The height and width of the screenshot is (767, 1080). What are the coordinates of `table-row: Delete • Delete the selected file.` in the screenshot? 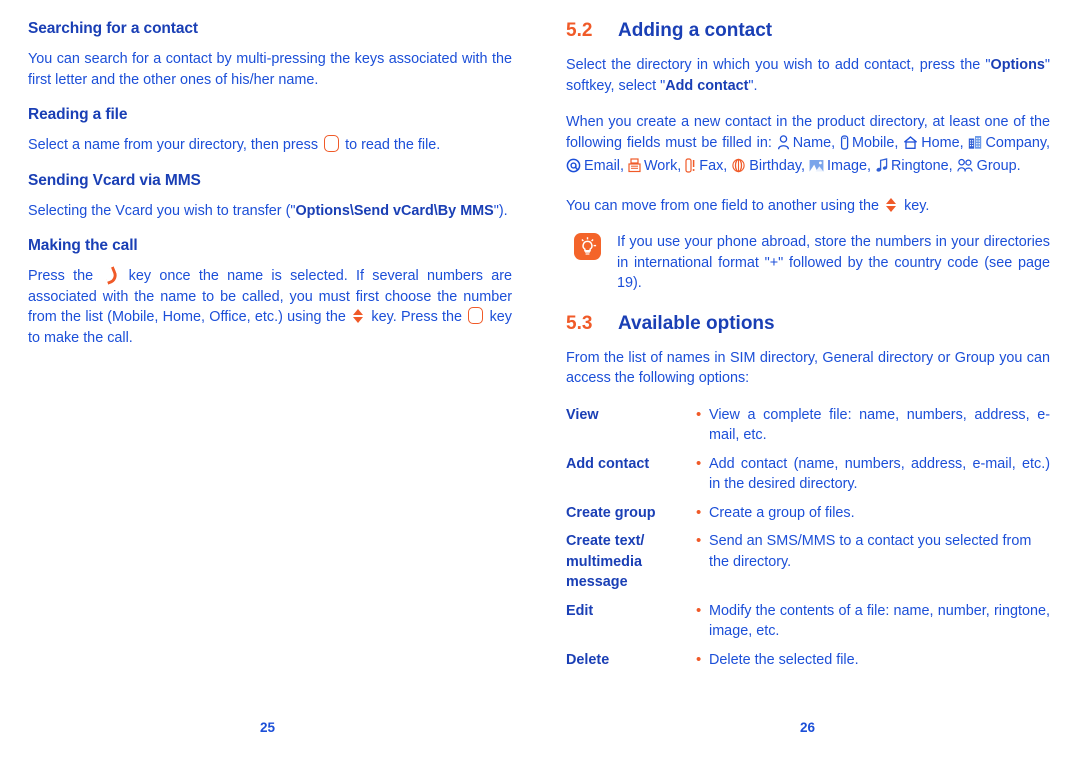 It's located at (808, 660).